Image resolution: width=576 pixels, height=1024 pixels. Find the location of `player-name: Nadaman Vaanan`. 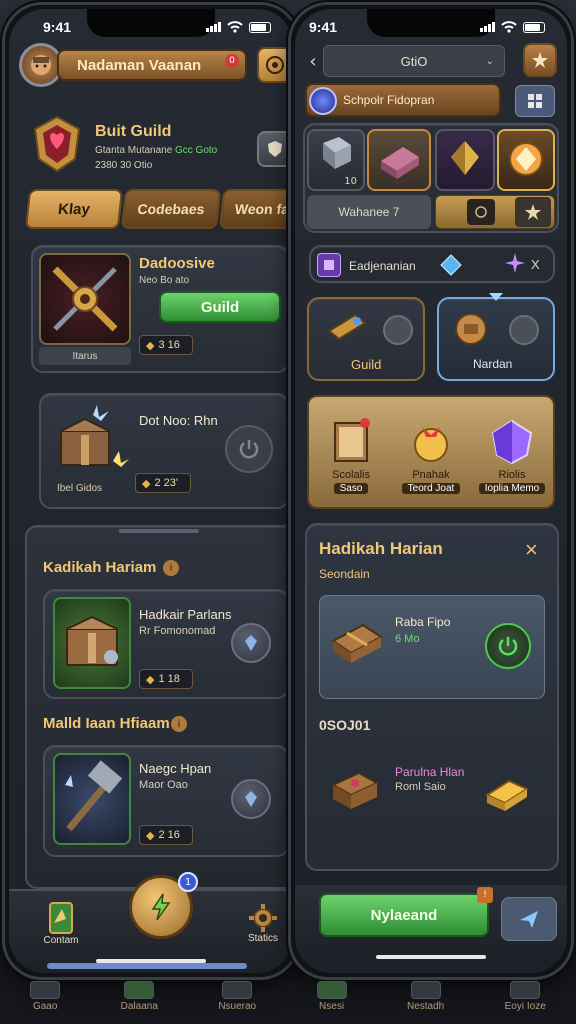

player-name: Nadaman Vaanan is located at coordinates (139, 65).